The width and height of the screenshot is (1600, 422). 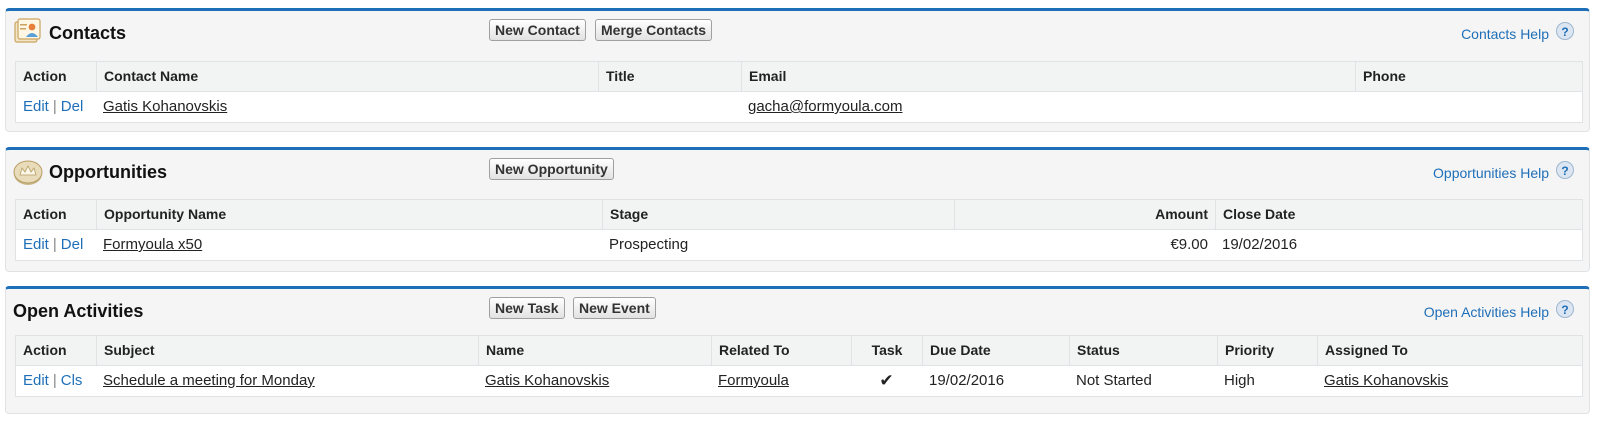 What do you see at coordinates (347, 76) in the screenshot?
I see `column-header-contact-name: Contact Name` at bounding box center [347, 76].